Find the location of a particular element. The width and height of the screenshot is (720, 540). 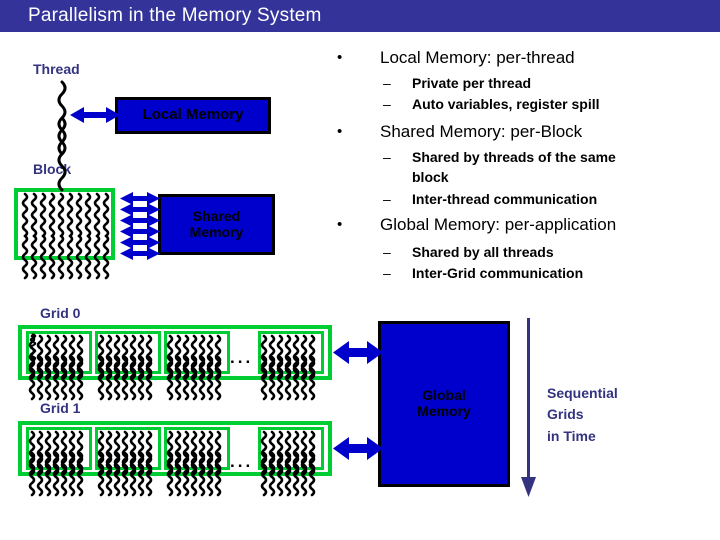

sub-bullet-text: Shared by threads of the same is located at coordinates (514, 157).